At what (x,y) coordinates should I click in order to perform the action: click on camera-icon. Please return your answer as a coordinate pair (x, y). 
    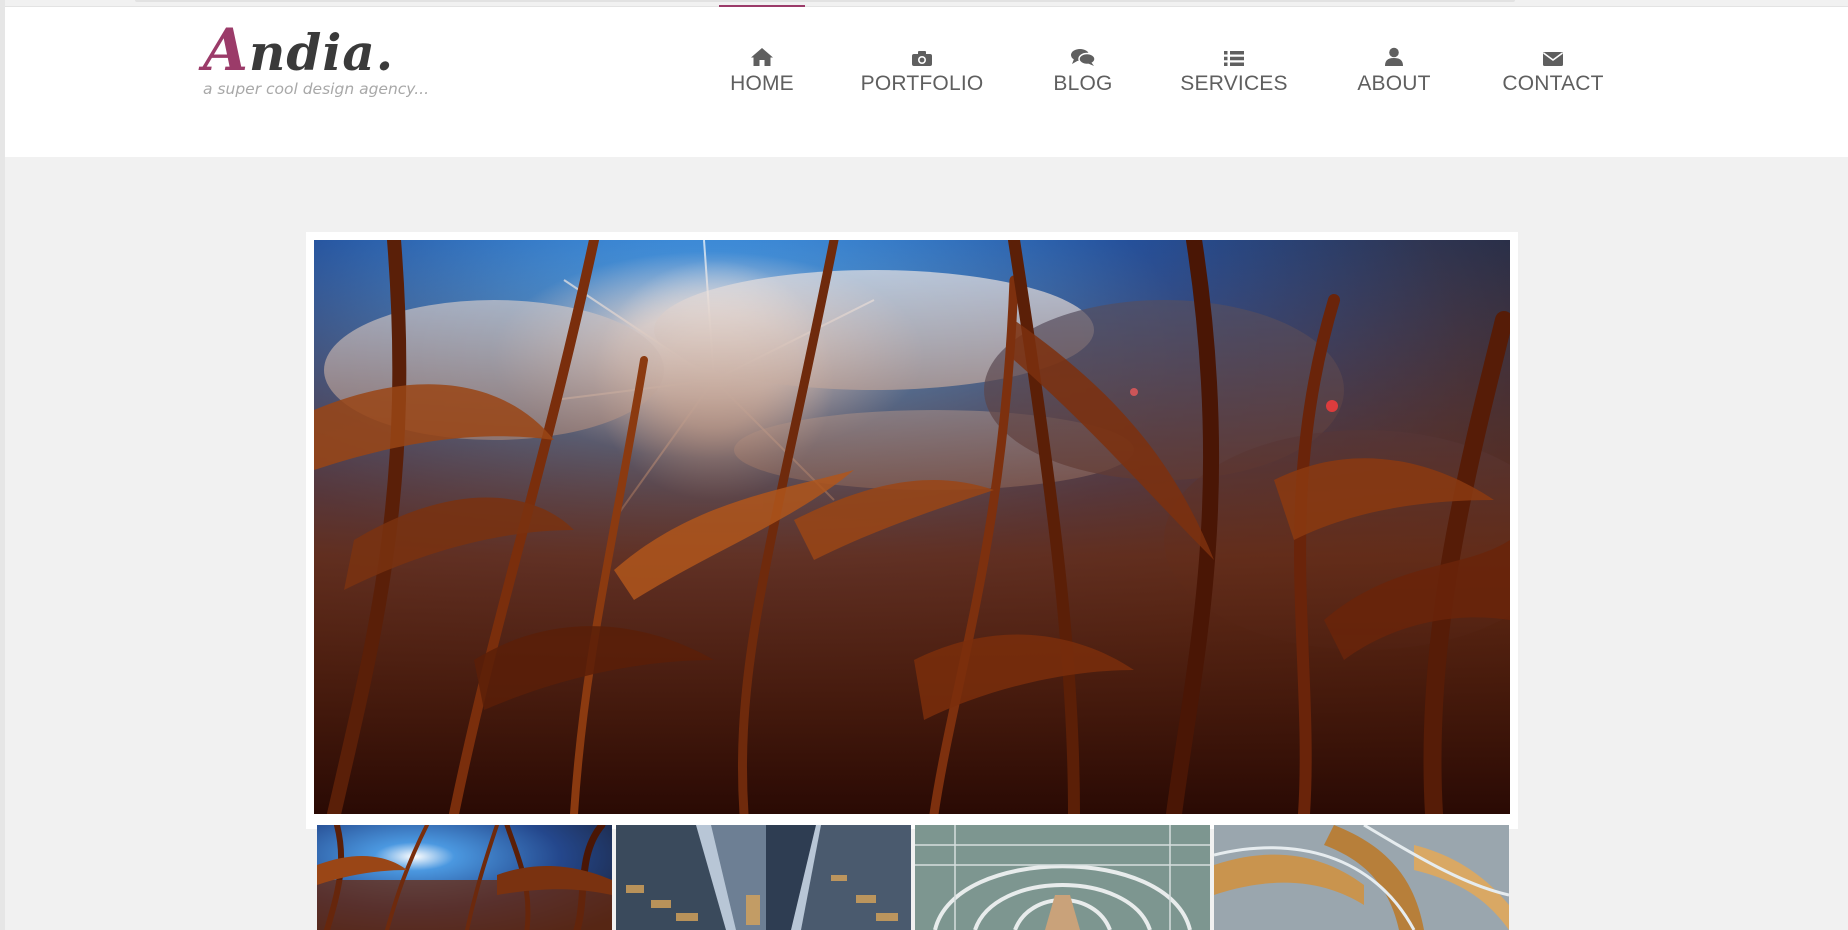
    Looking at the image, I should click on (922, 56).